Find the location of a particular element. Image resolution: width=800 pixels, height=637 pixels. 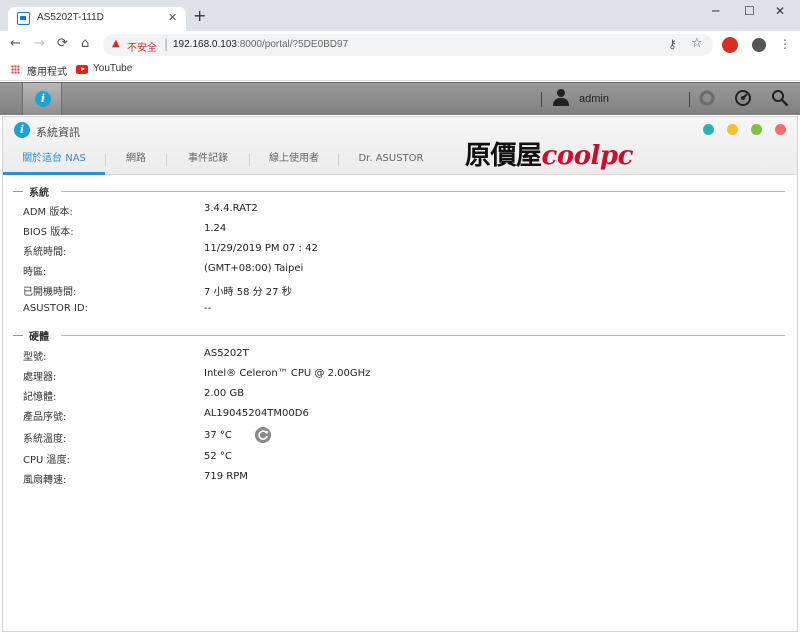

info-row: 系統時間: 11/29/2019 PM 07 : 42 is located at coordinates (170, 250).